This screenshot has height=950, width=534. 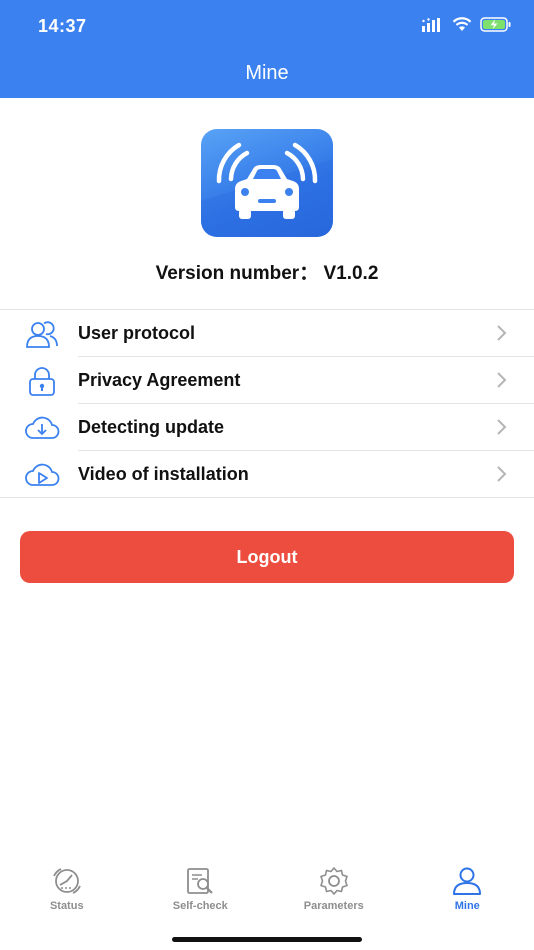 I want to click on cloud-download-icon, so click(x=42, y=427).